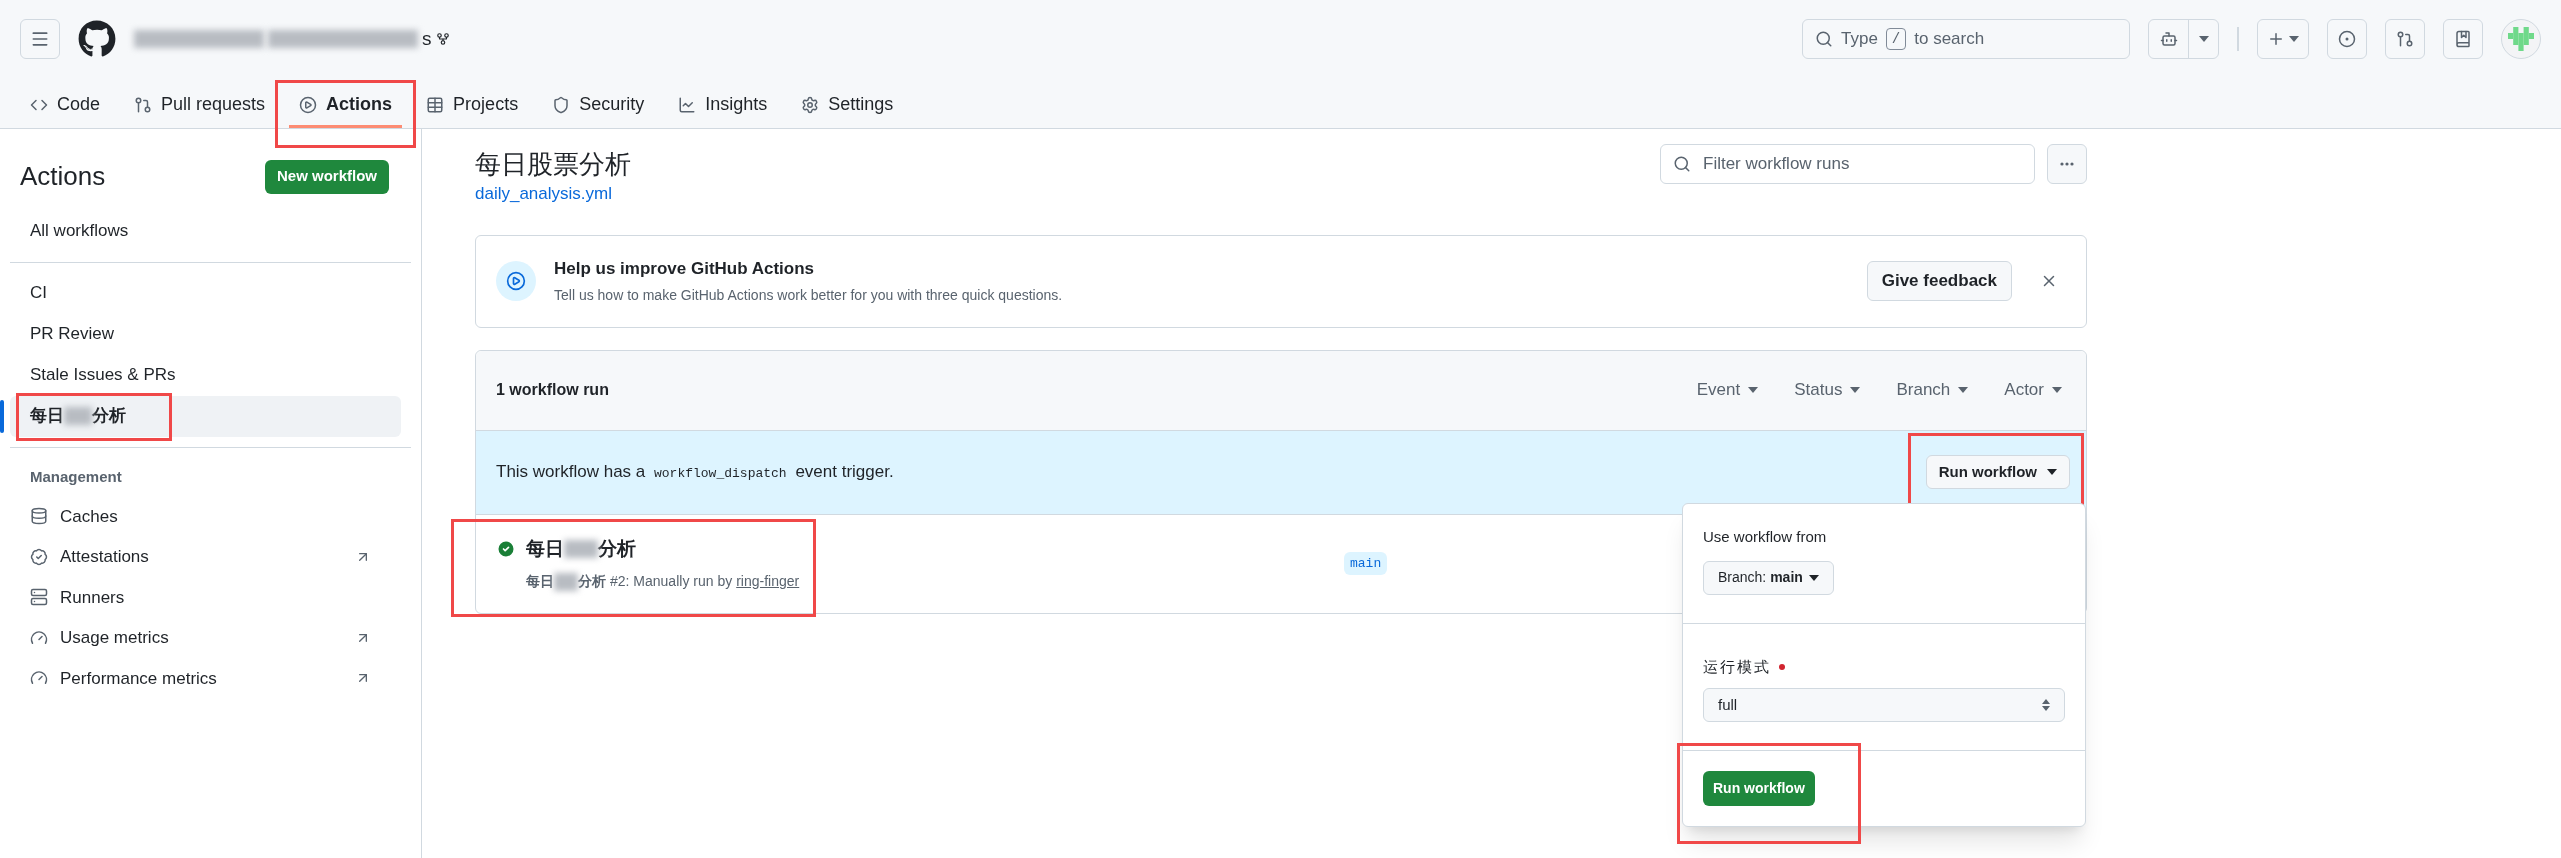 The image size is (2561, 858). What do you see at coordinates (63, 176) in the screenshot?
I see `sidebar-title: Actions` at bounding box center [63, 176].